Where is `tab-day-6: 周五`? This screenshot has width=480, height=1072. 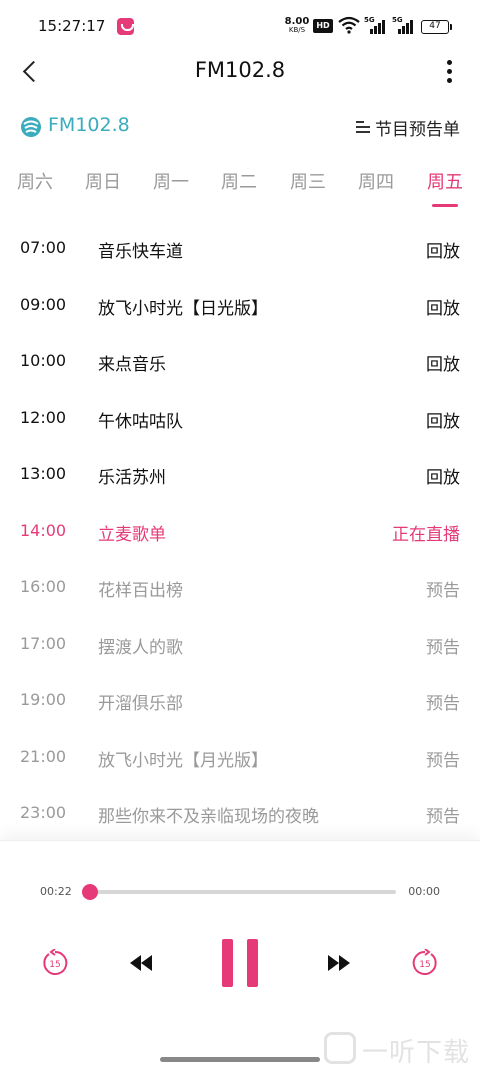
tab-day-6: 周五 is located at coordinates (445, 181).